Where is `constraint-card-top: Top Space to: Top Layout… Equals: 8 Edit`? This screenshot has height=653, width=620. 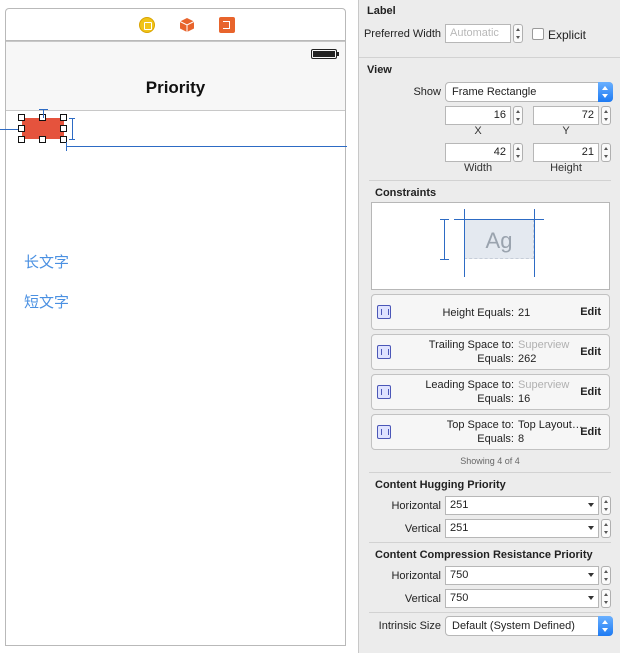
constraint-card-top: Top Space to: Top Layout… Equals: 8 Edit is located at coordinates (490, 432).